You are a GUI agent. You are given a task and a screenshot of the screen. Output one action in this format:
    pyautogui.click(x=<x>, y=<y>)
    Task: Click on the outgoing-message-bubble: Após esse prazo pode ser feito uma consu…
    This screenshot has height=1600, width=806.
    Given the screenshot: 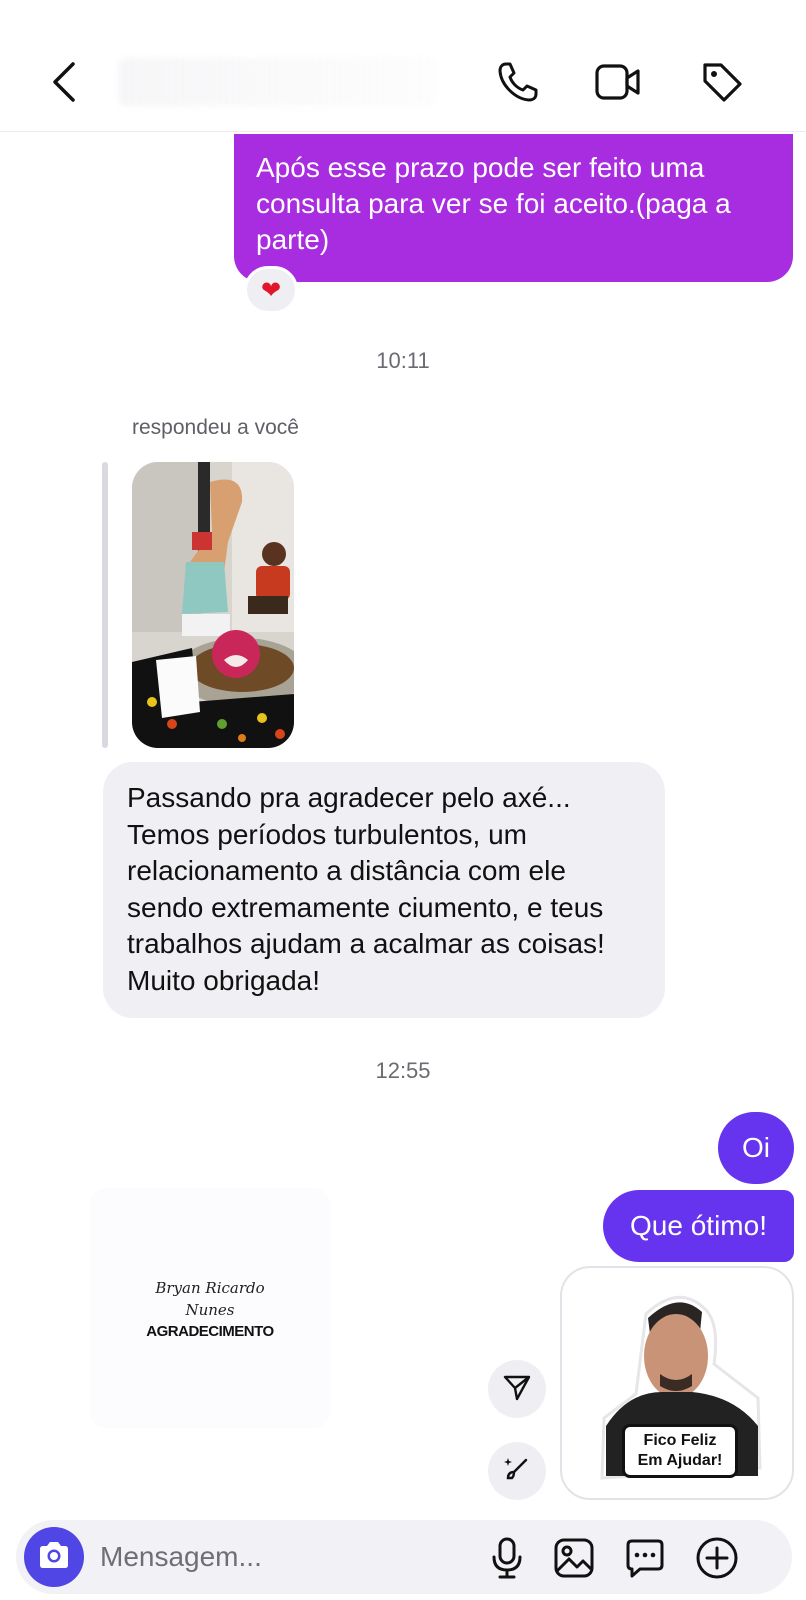 What is the action you would take?
    pyautogui.click(x=513, y=208)
    